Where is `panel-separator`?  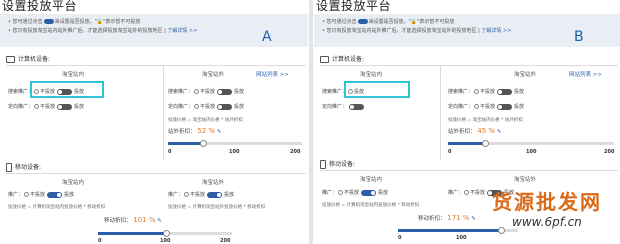
panel-separator is located at coordinates (311, 122).